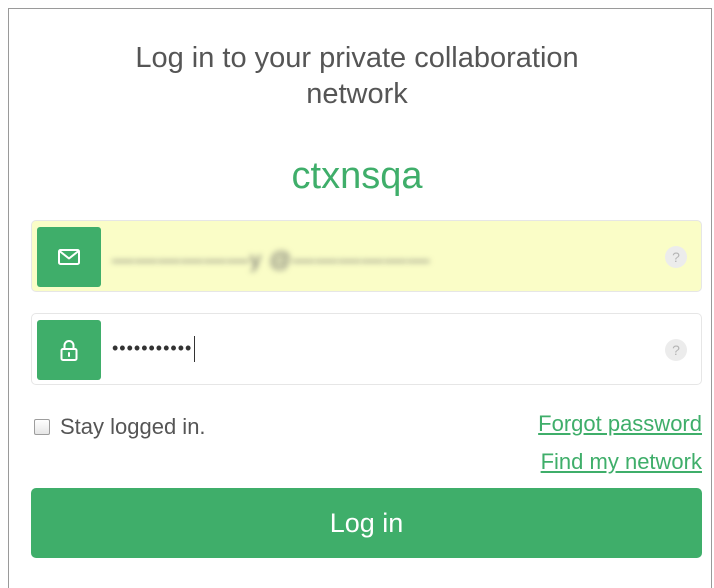  I want to click on password-help-icon: ?, so click(676, 350).